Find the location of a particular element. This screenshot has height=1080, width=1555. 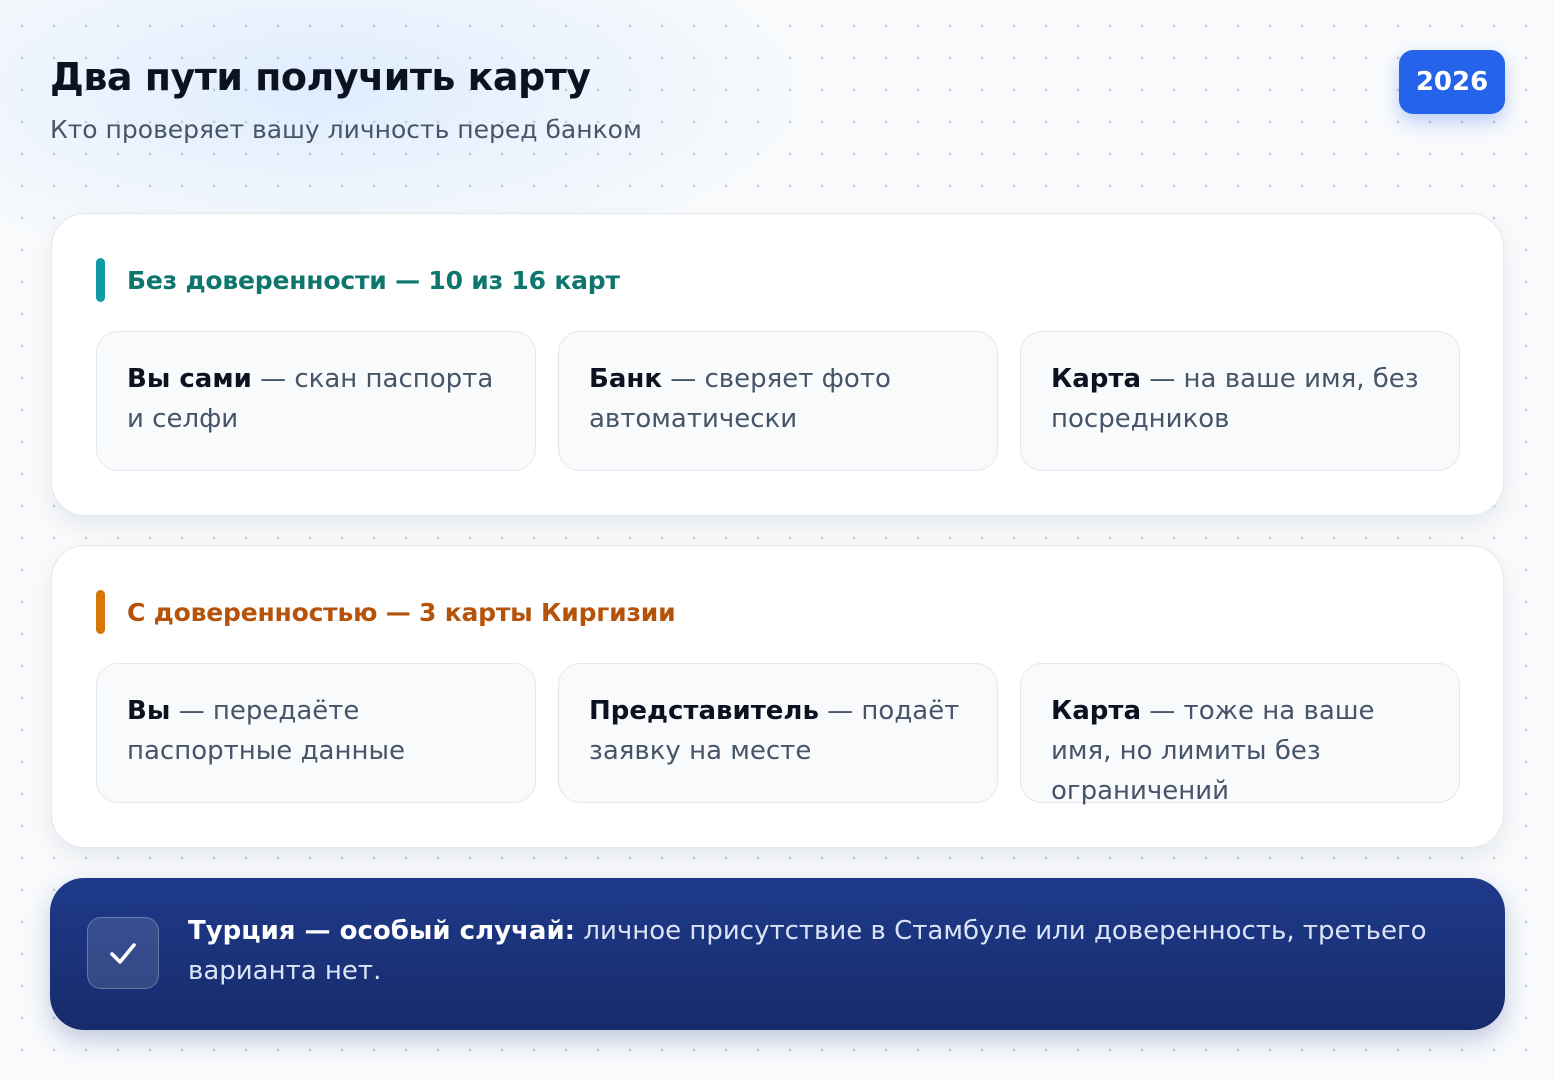

step-tile-bank: Банк — сверяет фото автоматически is located at coordinates (778, 401).